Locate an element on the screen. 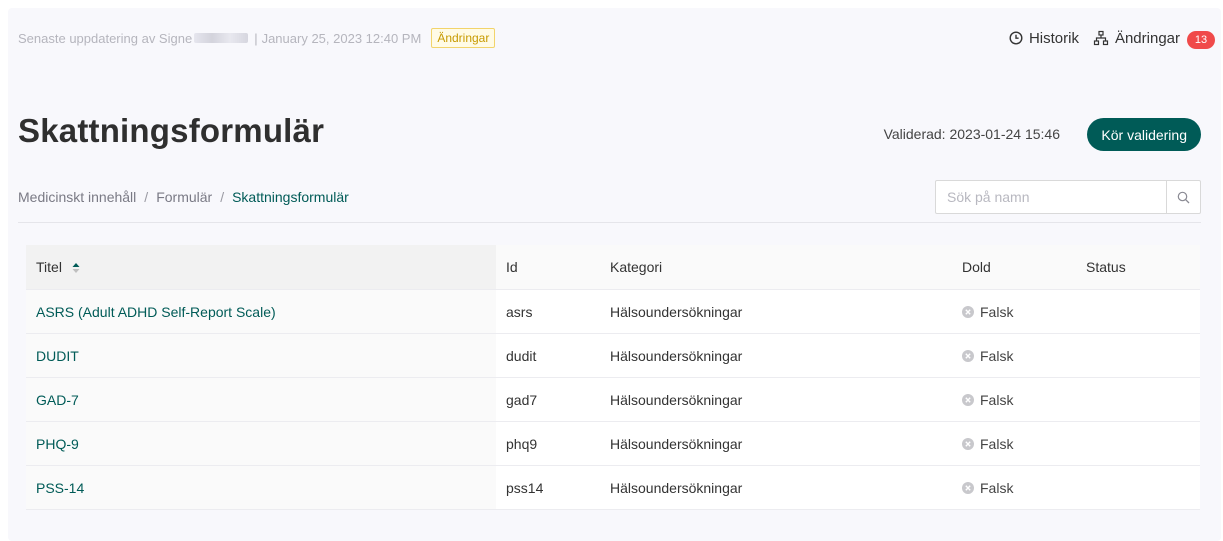  page-title: Skattningsformulär is located at coordinates (171, 130).